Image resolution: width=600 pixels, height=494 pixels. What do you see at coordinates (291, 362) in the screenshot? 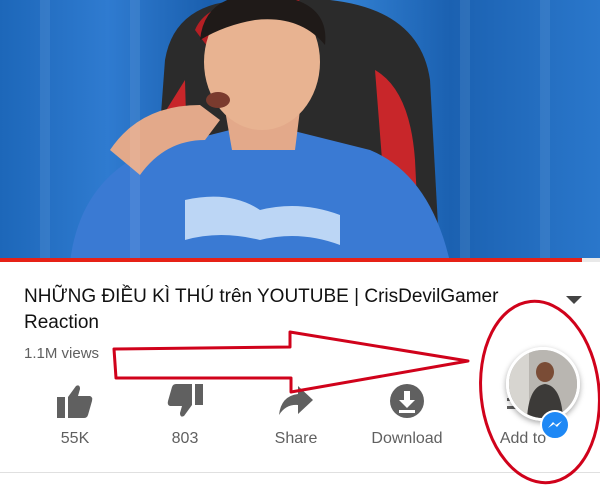
I see `annotation-arrow` at bounding box center [291, 362].